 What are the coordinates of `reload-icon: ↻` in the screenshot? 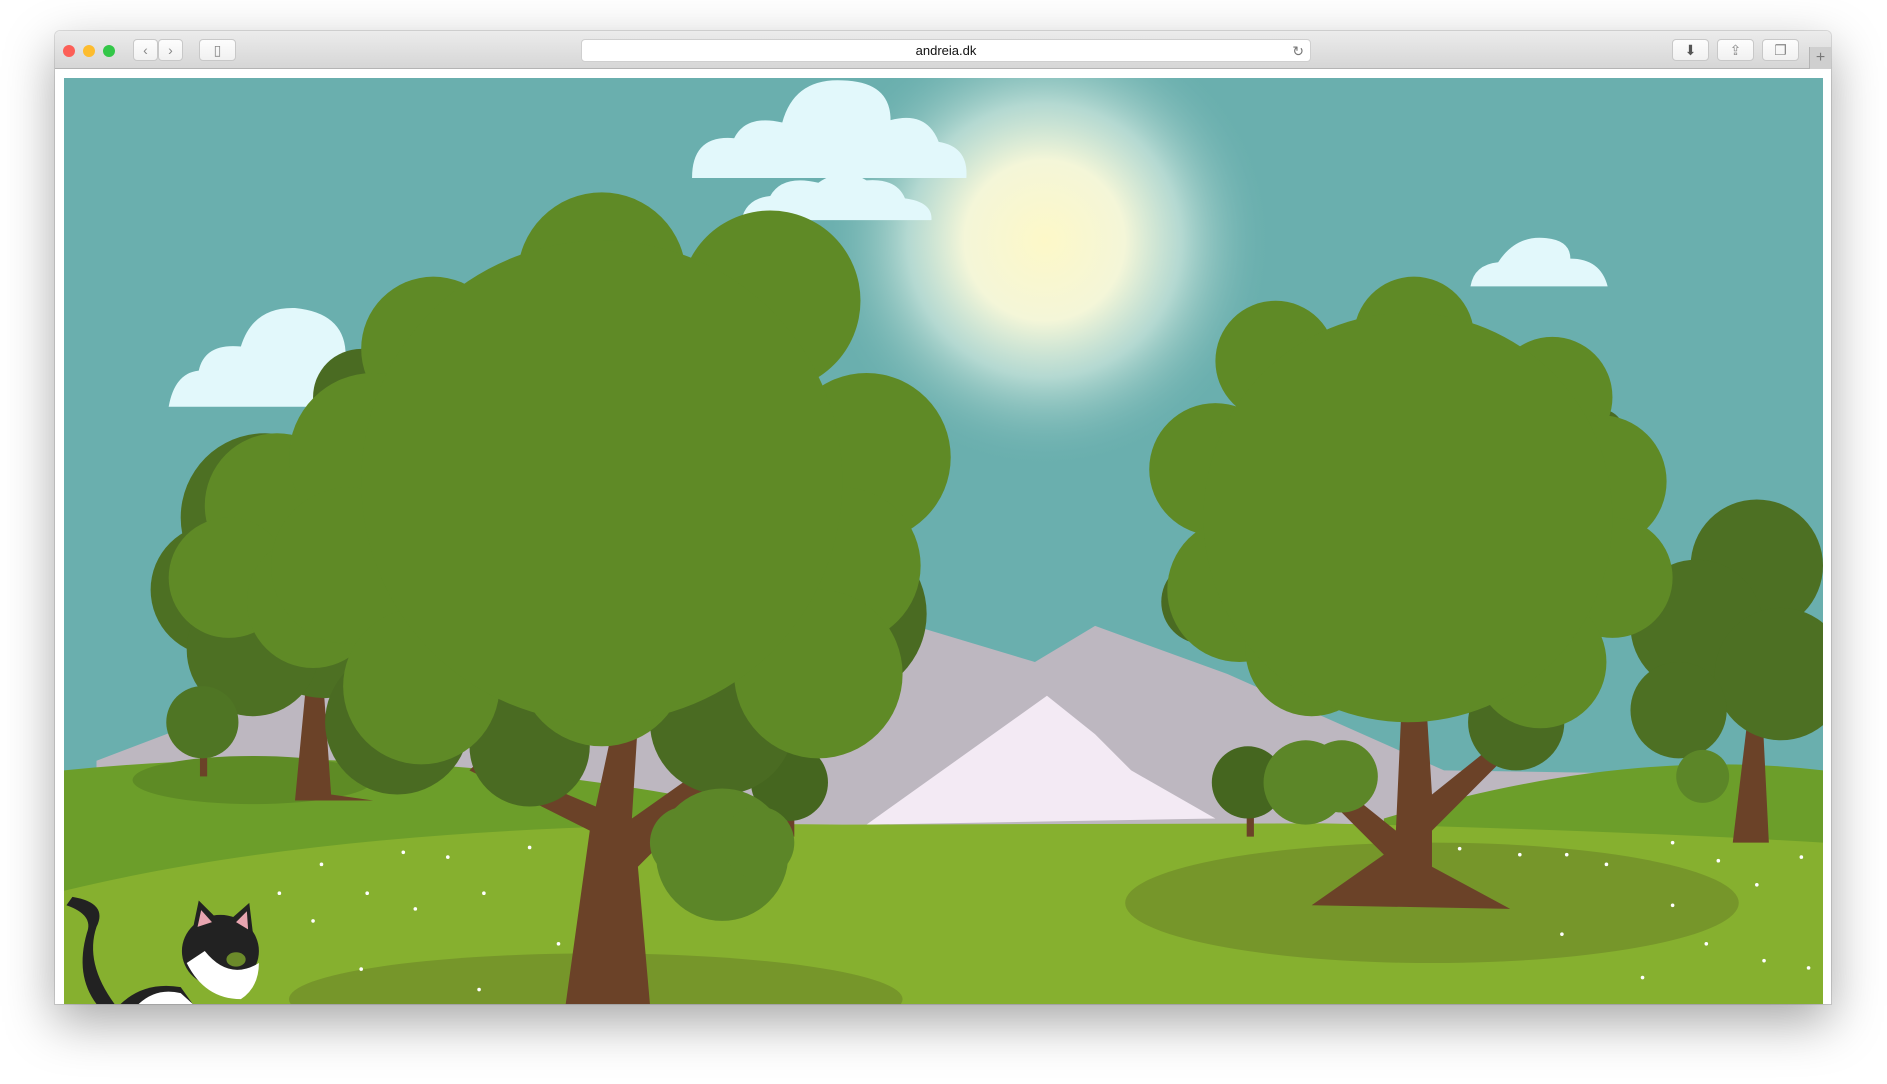 It's located at (1298, 51).